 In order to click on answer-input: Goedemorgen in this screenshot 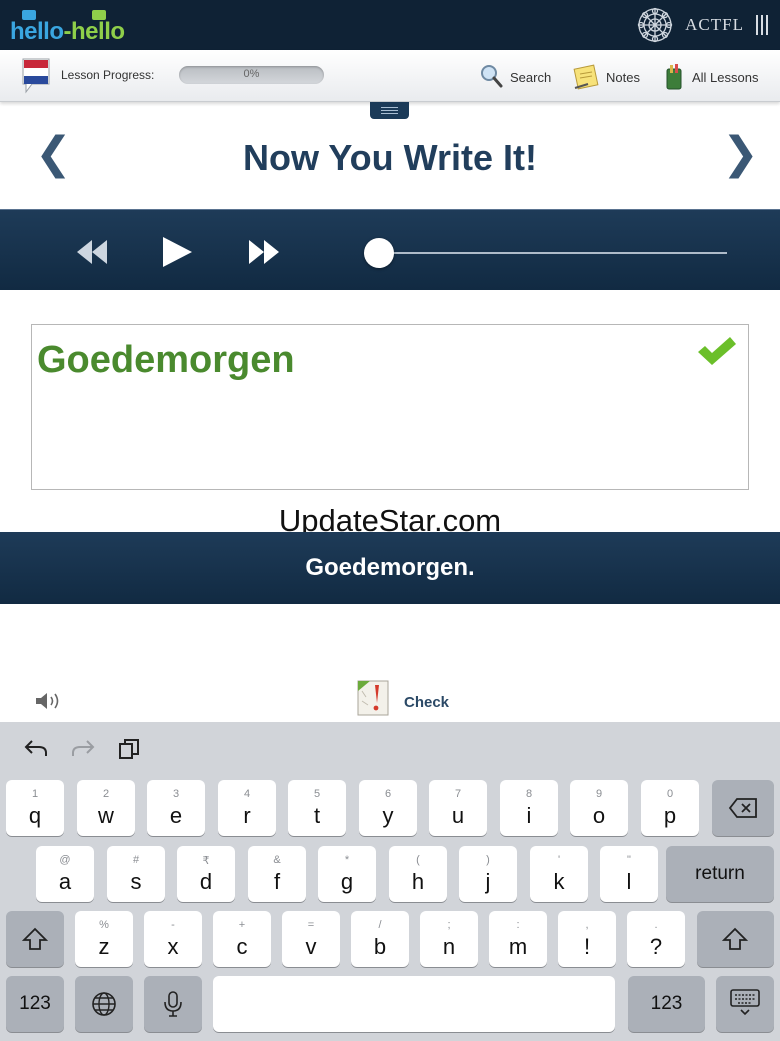, I will do `click(390, 407)`.